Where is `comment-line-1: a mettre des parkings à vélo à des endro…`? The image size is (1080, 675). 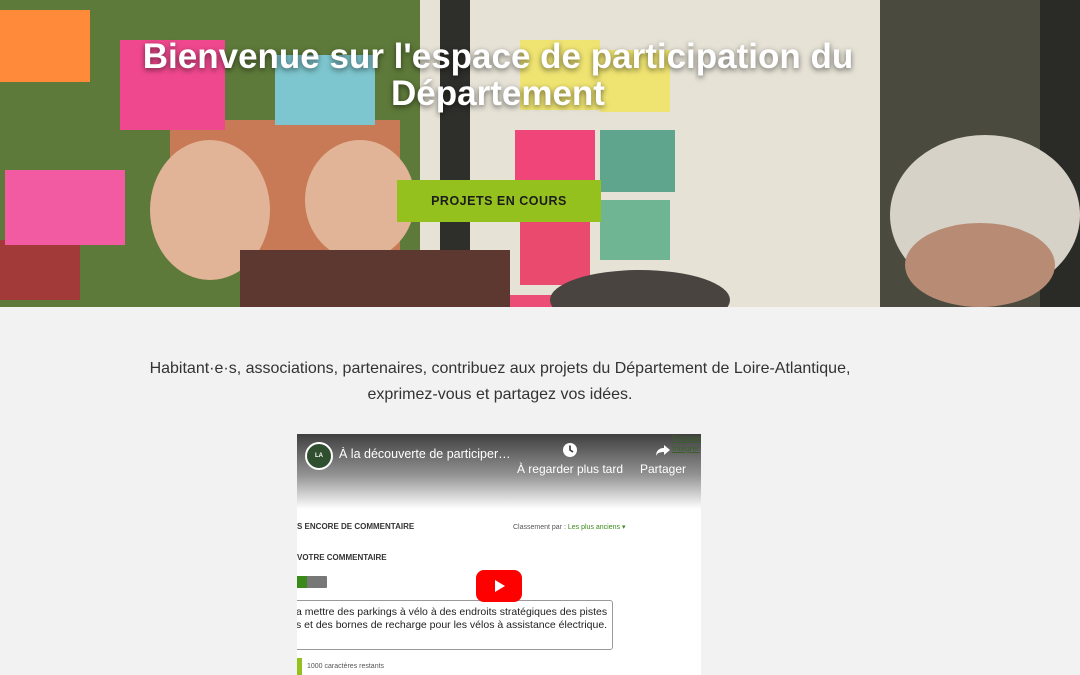
comment-line-1: a mettre des parkings à vélo à des endro… is located at coordinates (452, 612).